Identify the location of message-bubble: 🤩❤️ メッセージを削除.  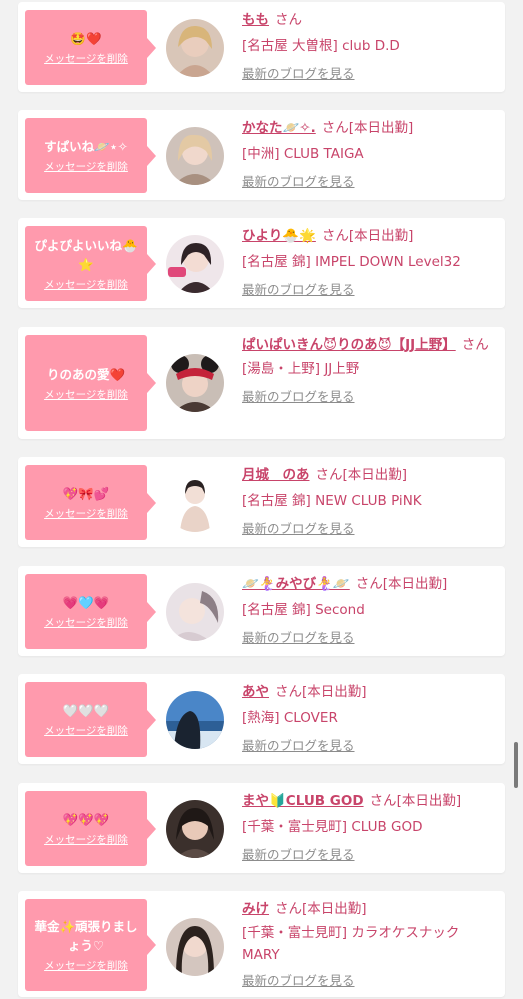
(90, 47).